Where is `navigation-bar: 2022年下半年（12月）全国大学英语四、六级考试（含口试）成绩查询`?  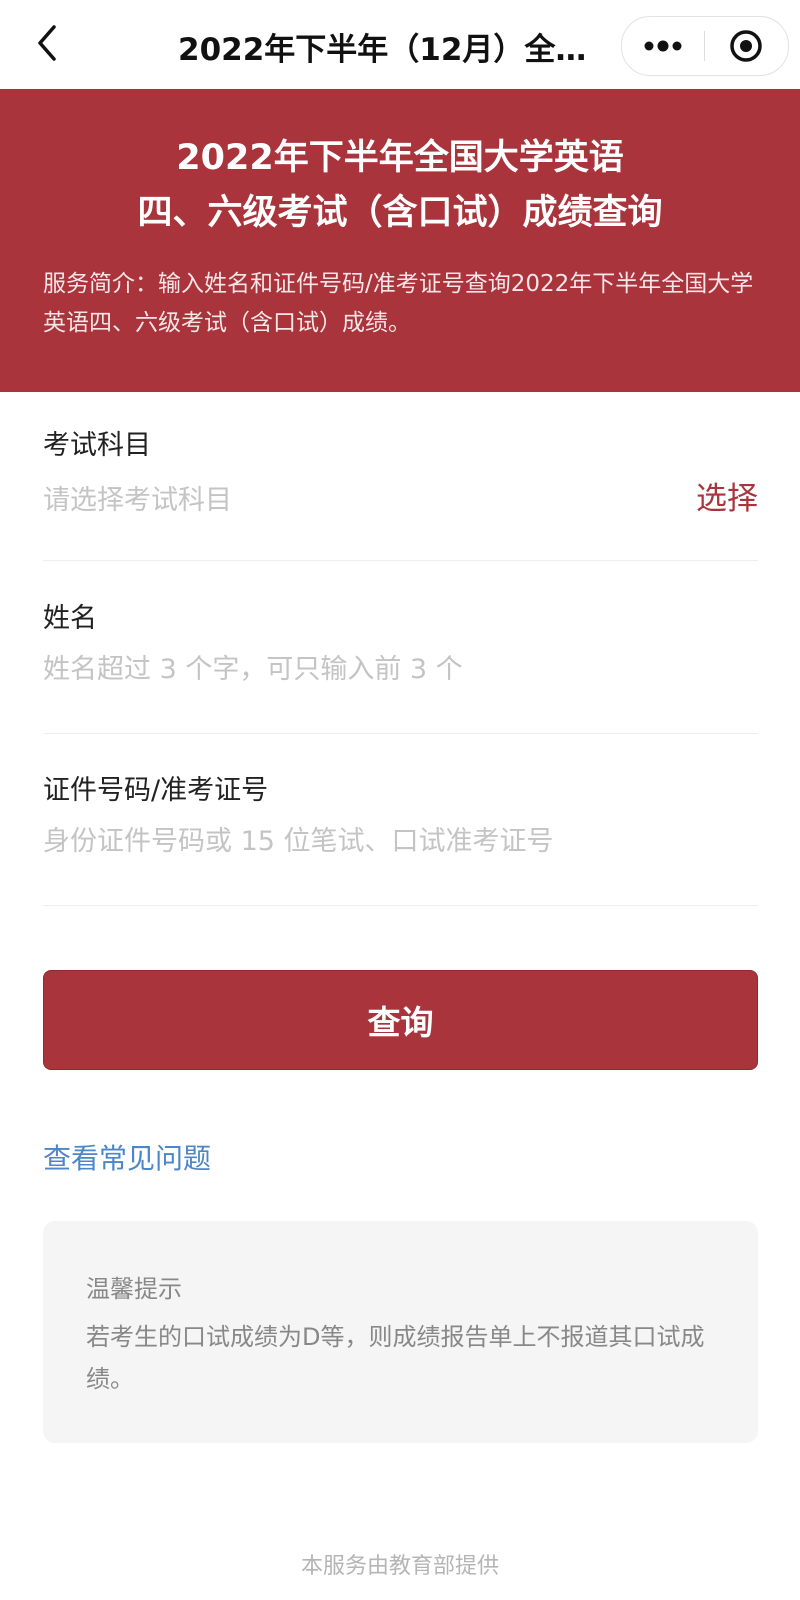 navigation-bar: 2022年下半年（12月）全国大学英语四、六级考试（含口试）成绩查询 is located at coordinates (400, 44).